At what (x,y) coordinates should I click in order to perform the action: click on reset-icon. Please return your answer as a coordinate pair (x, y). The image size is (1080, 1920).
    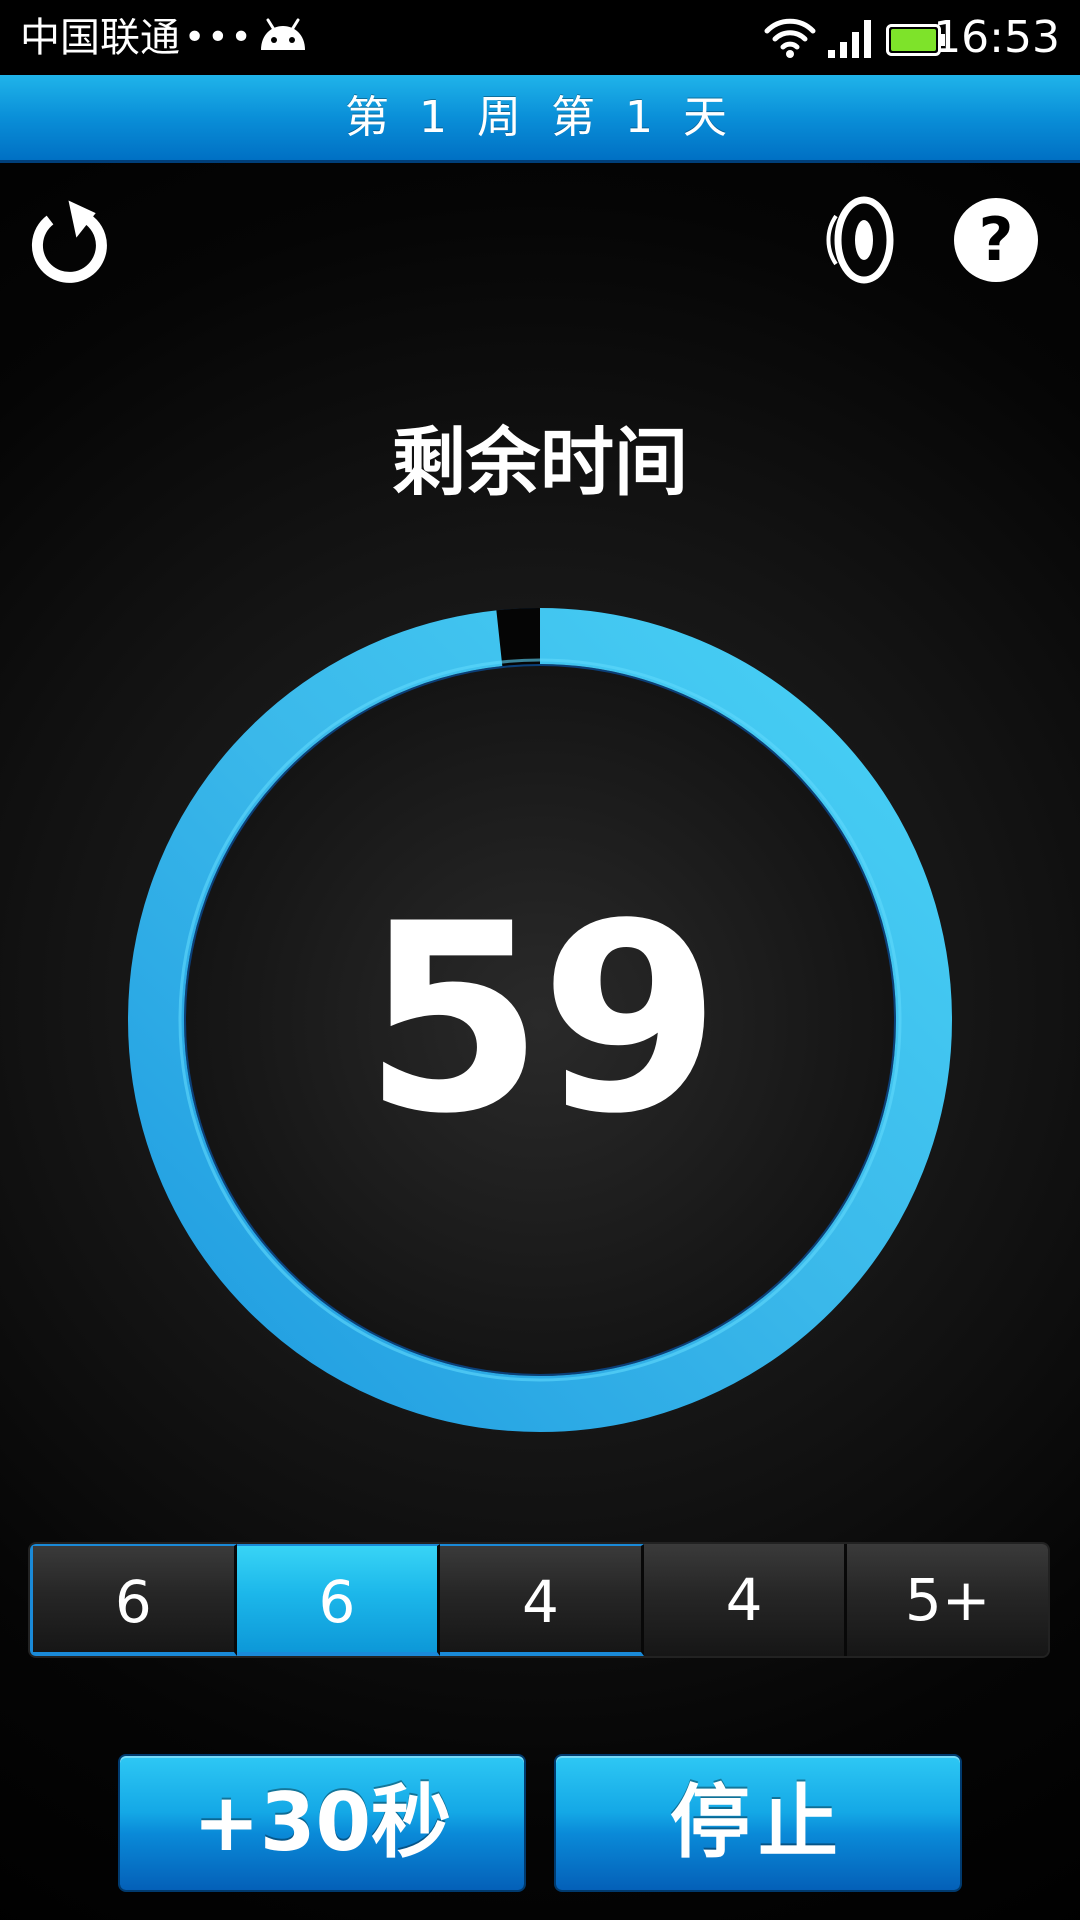
    Looking at the image, I should click on (73, 241).